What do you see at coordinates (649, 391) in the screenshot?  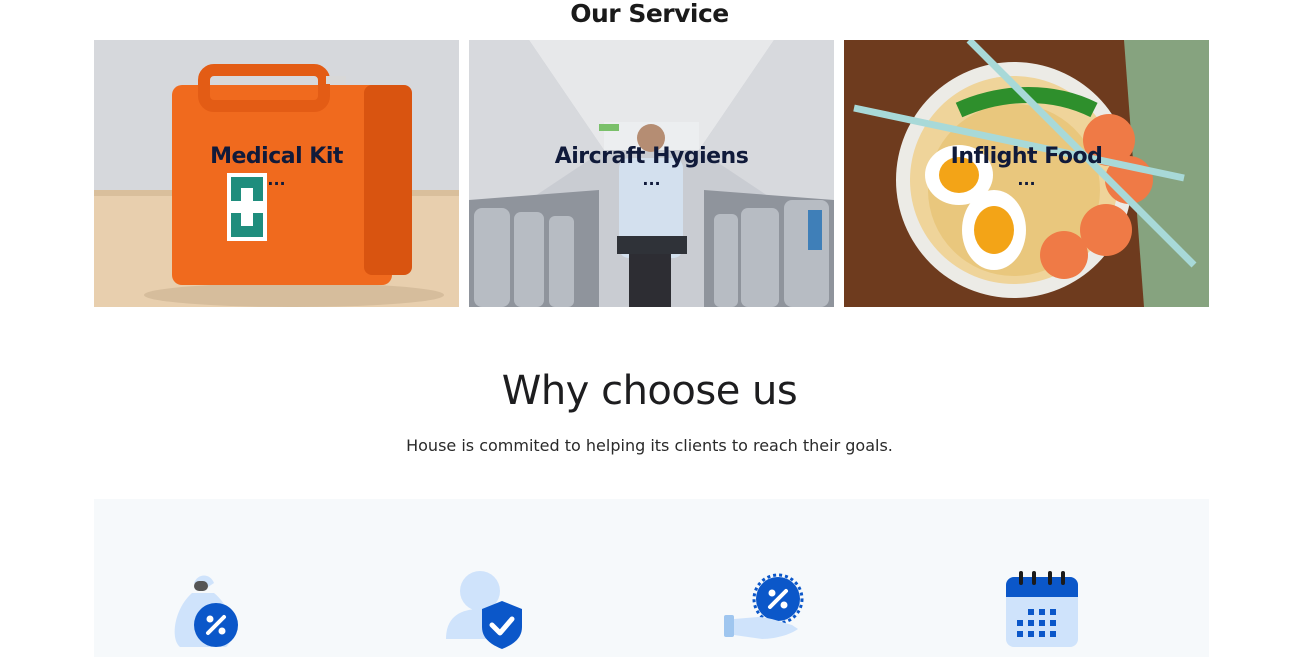 I see `why-choose-us-heading: Why choose us` at bounding box center [649, 391].